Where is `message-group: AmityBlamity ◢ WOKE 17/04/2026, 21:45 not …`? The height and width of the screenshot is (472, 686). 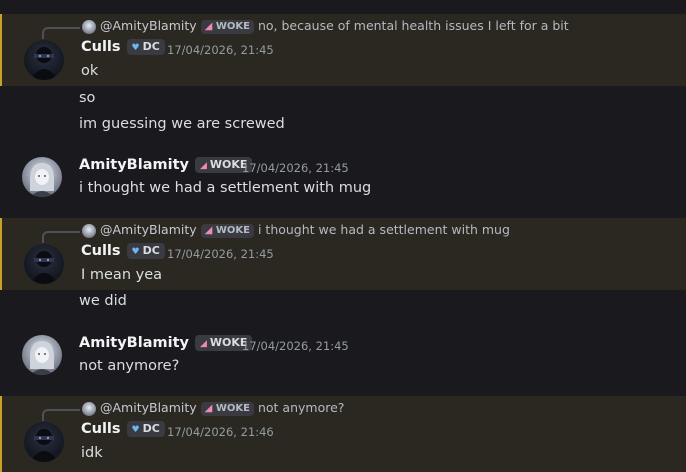 message-group: AmityBlamity ◢ WOKE 17/04/2026, 21:45 not … is located at coordinates (343, 355).